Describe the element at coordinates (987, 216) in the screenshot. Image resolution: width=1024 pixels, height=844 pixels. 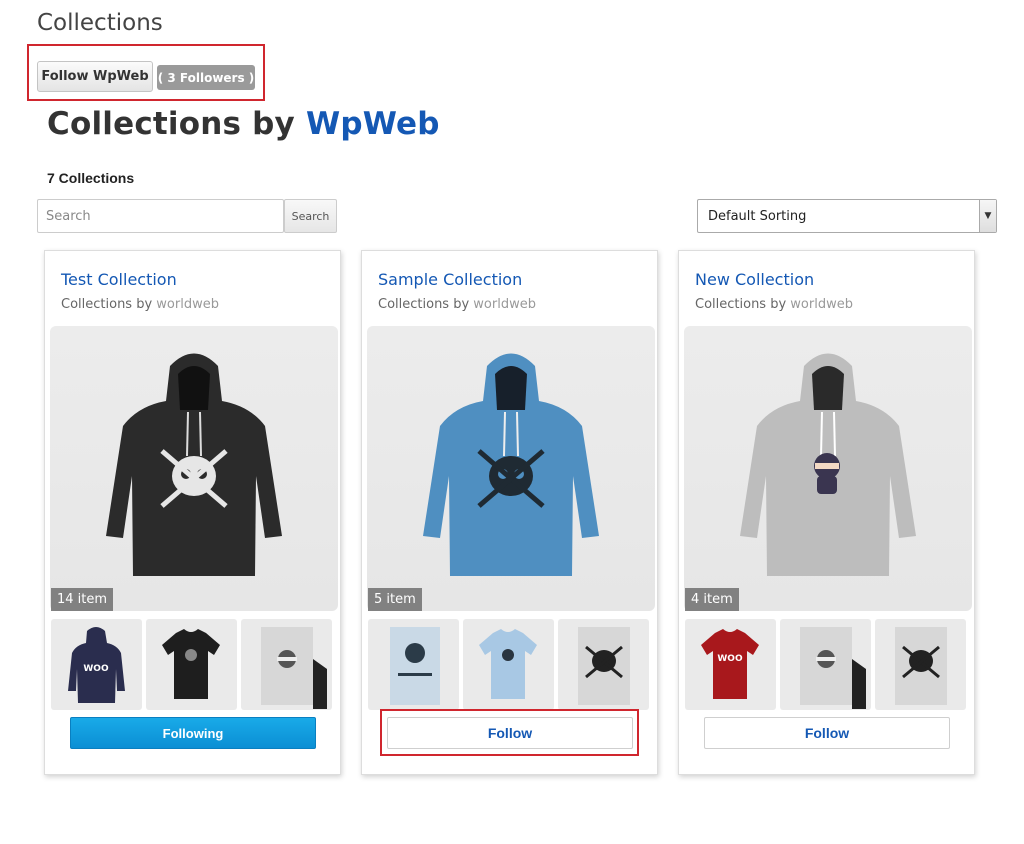
I see `chevron-down-icon: ▼` at that location.